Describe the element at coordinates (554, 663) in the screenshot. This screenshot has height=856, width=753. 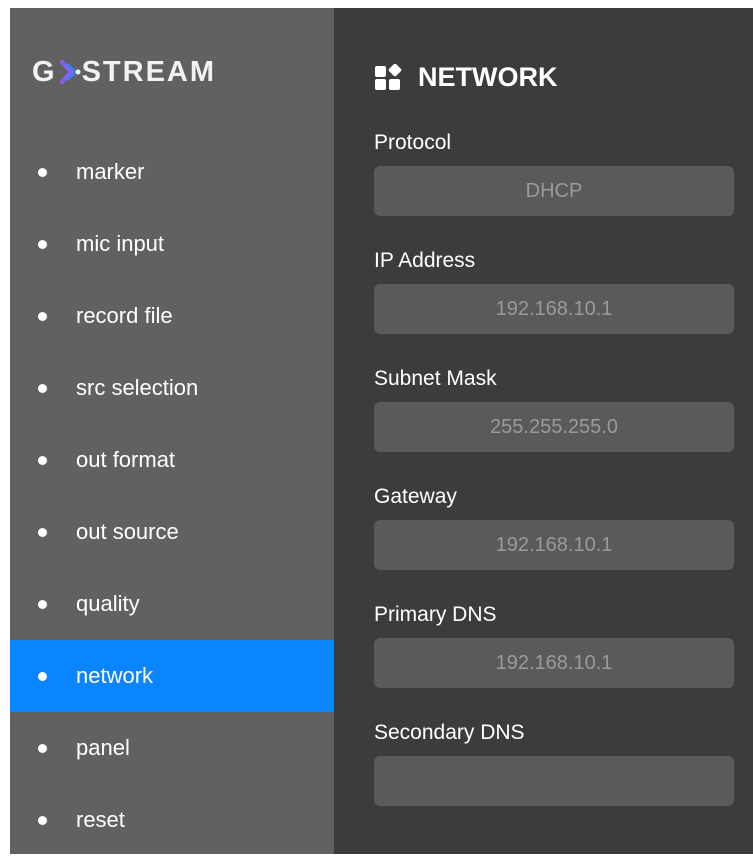
I see `primary-dns-field: 192.168.10.1` at that location.